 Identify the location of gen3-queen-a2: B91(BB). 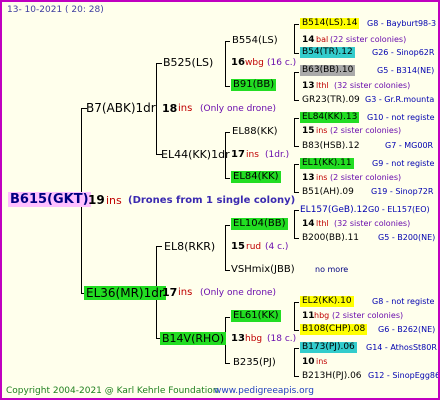
(254, 85).